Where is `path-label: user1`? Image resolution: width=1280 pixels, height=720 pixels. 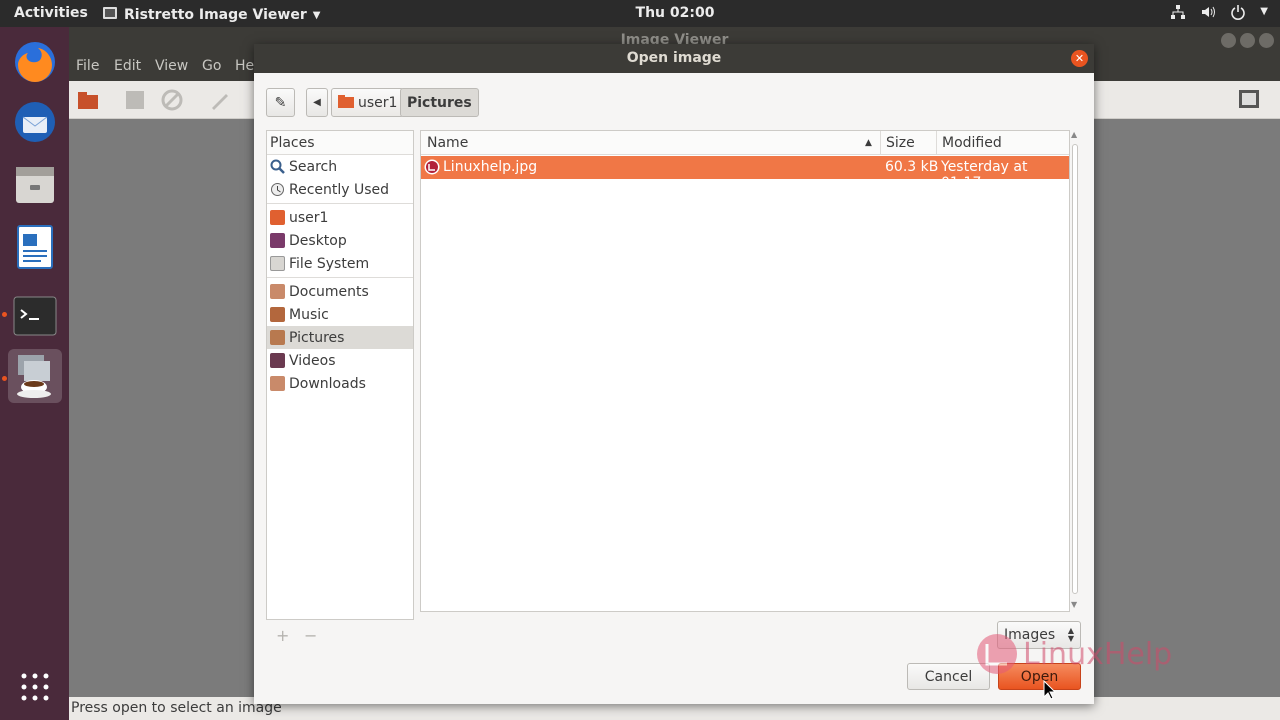
path-label: user1 is located at coordinates (378, 102).